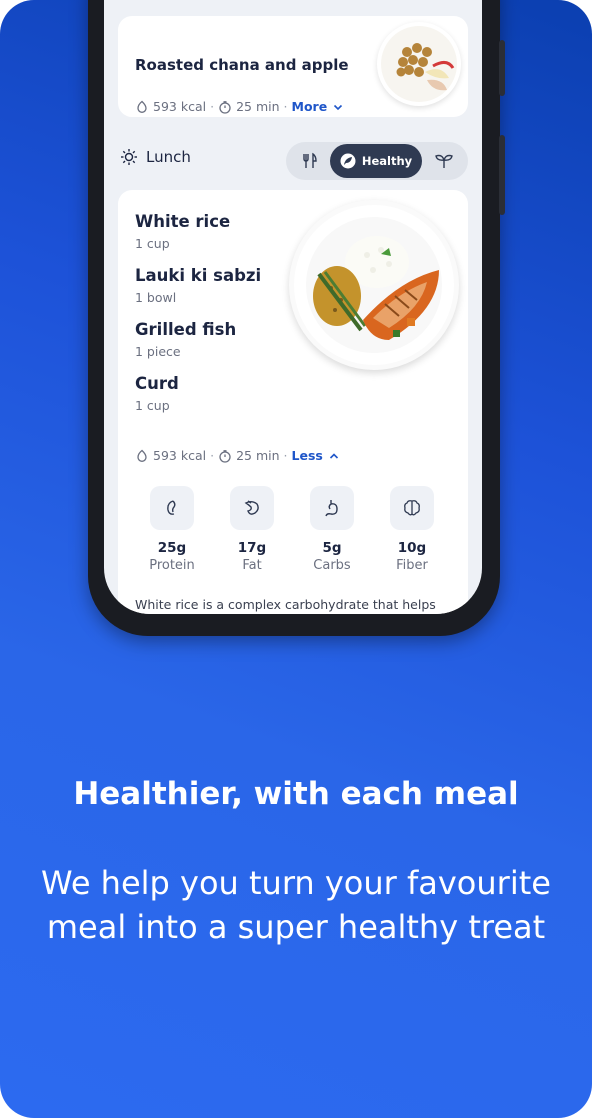 Image resolution: width=592 pixels, height=1118 pixels. What do you see at coordinates (338, 107) in the screenshot?
I see `chevron-down-icon` at bounding box center [338, 107].